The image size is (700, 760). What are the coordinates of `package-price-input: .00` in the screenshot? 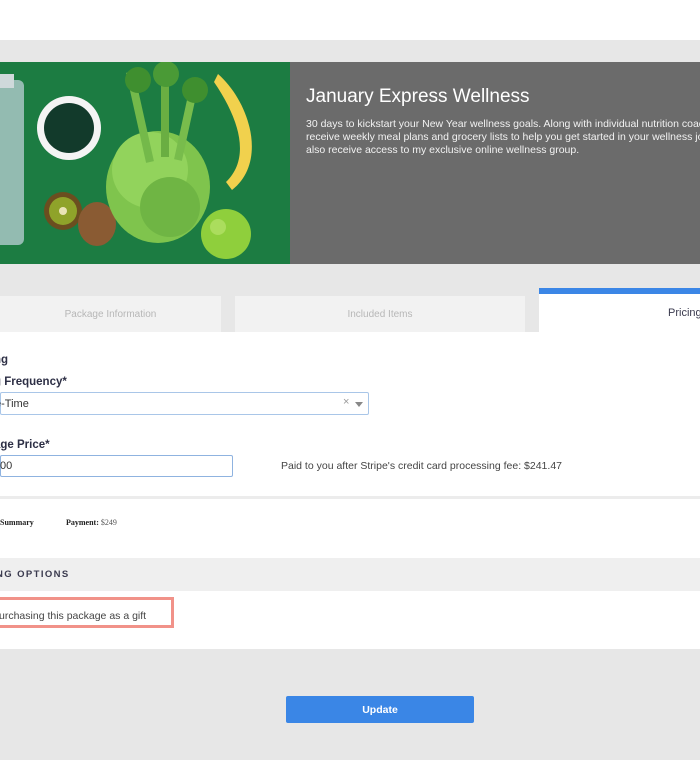 It's located at (116, 466).